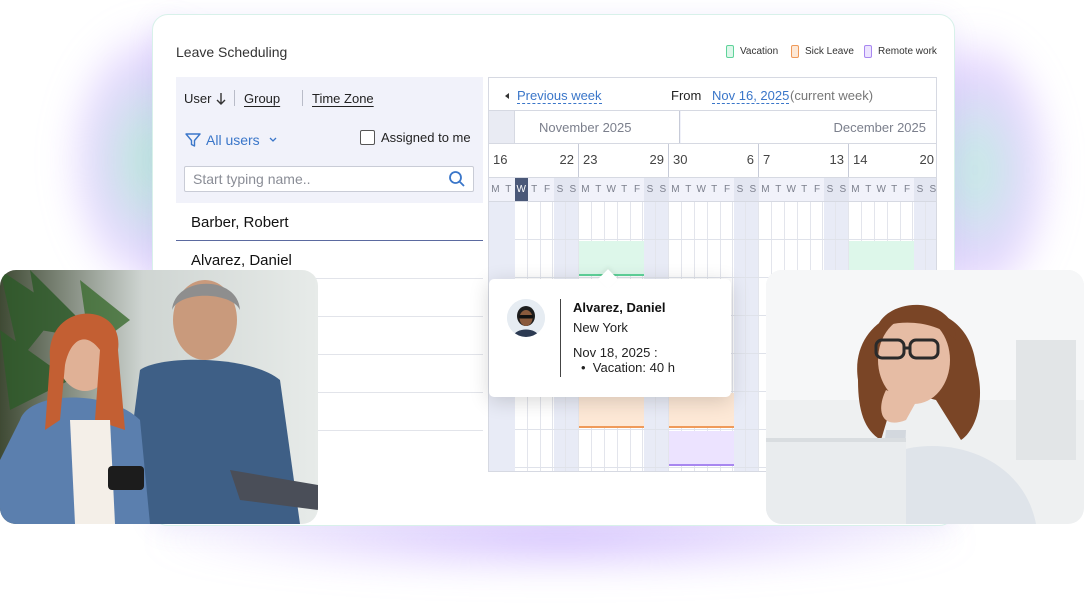  What do you see at coordinates (240, 222) in the screenshot?
I see `user-name: Barber, Robert` at bounding box center [240, 222].